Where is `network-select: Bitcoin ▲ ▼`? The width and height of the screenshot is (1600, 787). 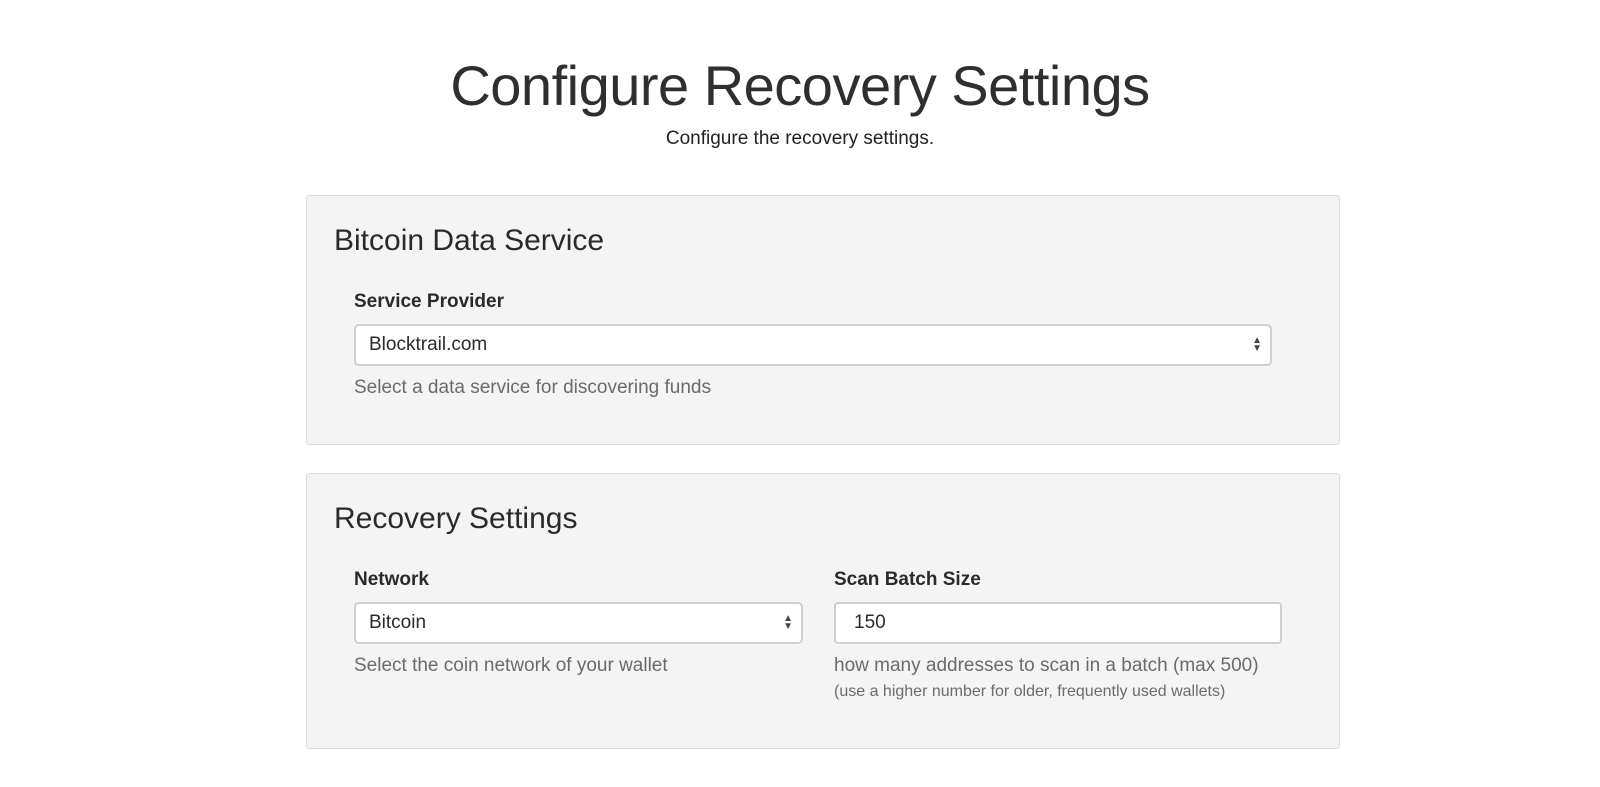
network-select: Bitcoin ▲ ▼ is located at coordinates (578, 623).